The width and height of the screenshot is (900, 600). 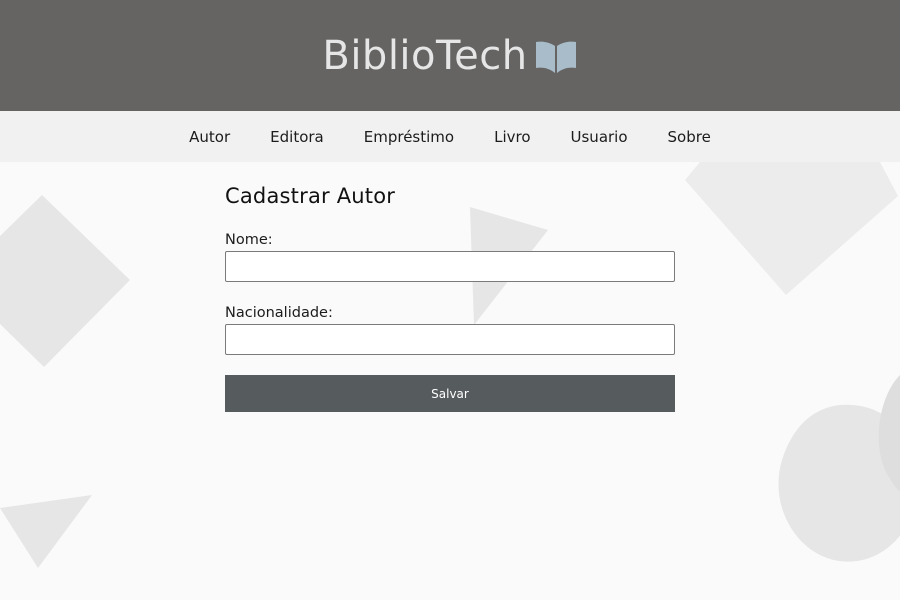 What do you see at coordinates (65, 281) in the screenshot?
I see `bg-diamond-left` at bounding box center [65, 281].